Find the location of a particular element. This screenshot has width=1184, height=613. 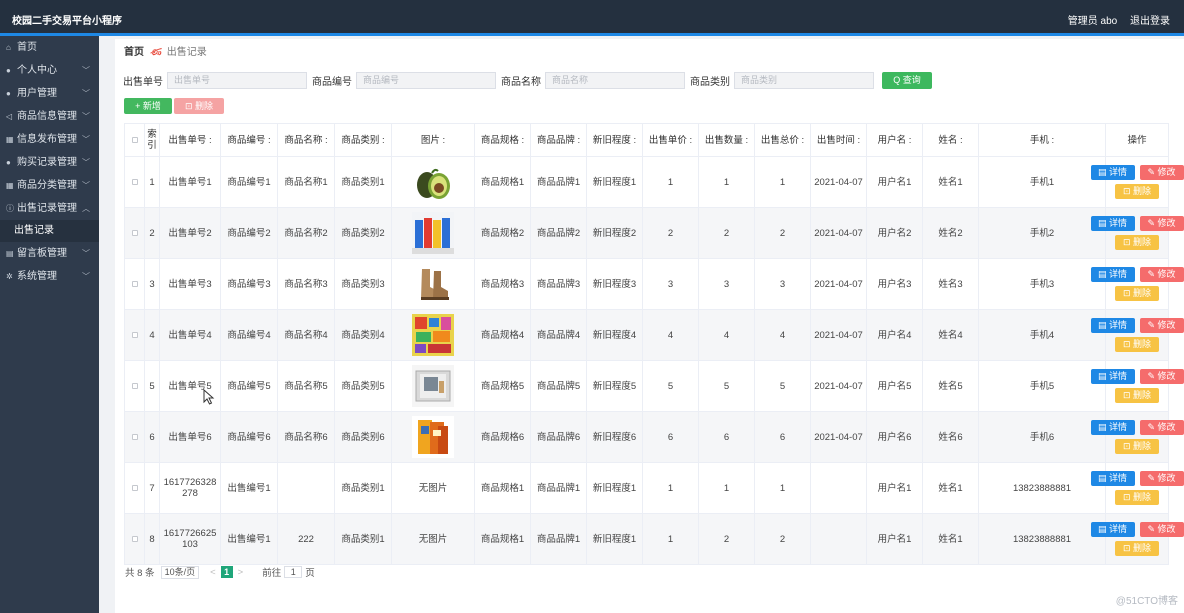

sidebar-item: ▤ 留言板管理 ﹀ is located at coordinates (49, 253).